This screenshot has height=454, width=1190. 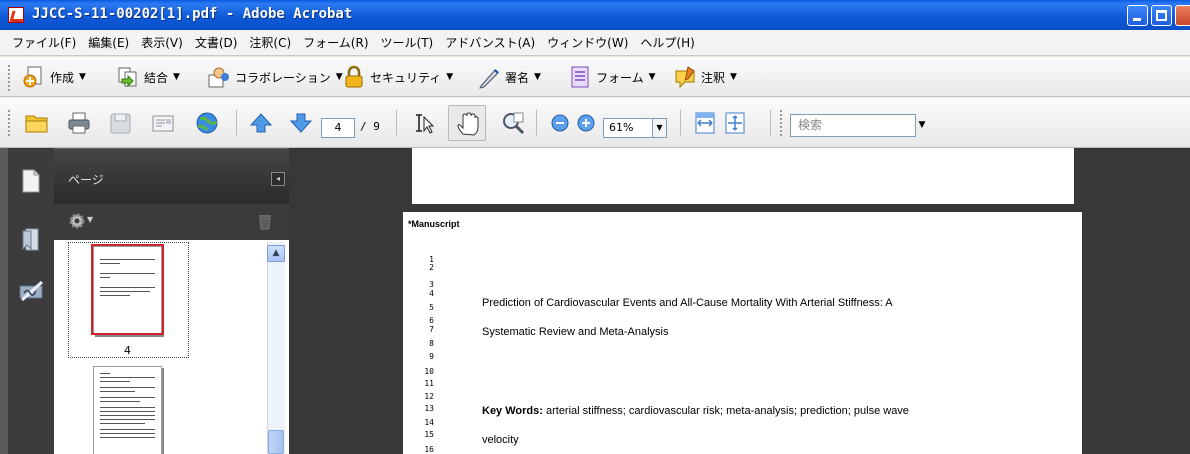 I want to click on menu-advanced: アドバンスト(A), so click(x=490, y=42).